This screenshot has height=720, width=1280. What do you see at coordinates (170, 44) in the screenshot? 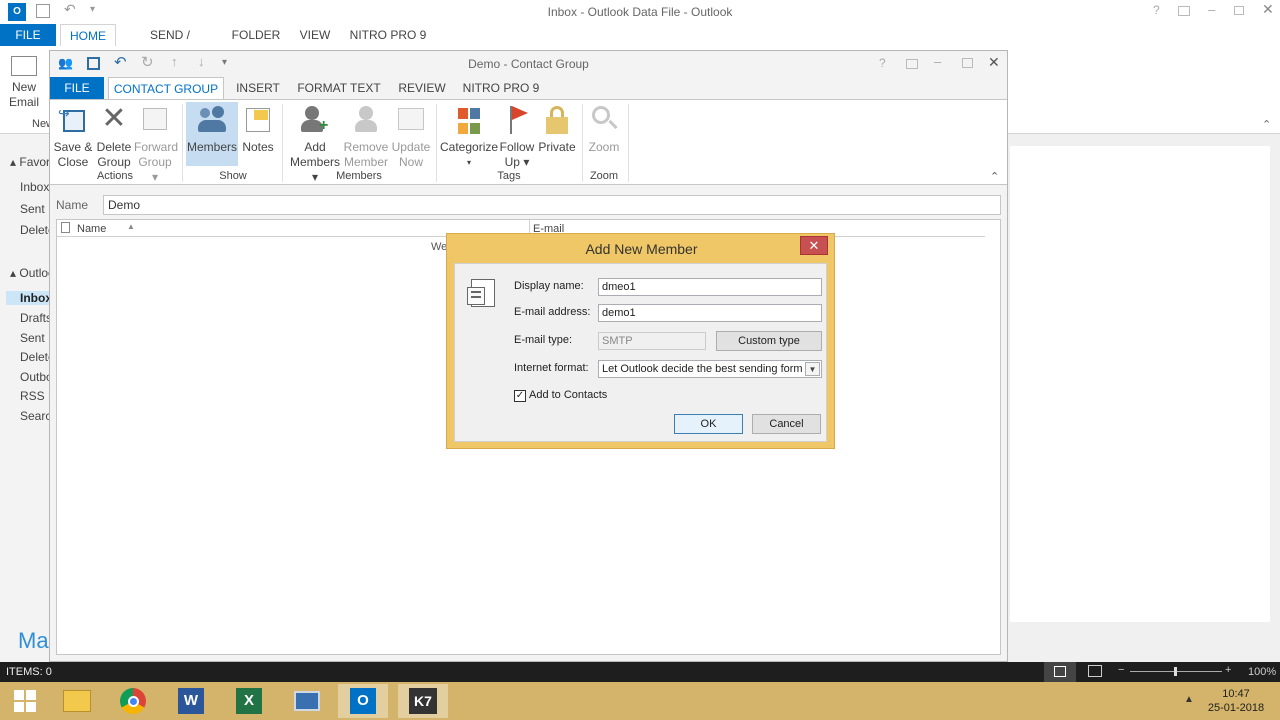
I see `tab-send-receive: SEND / RECEIVE` at bounding box center [170, 44].